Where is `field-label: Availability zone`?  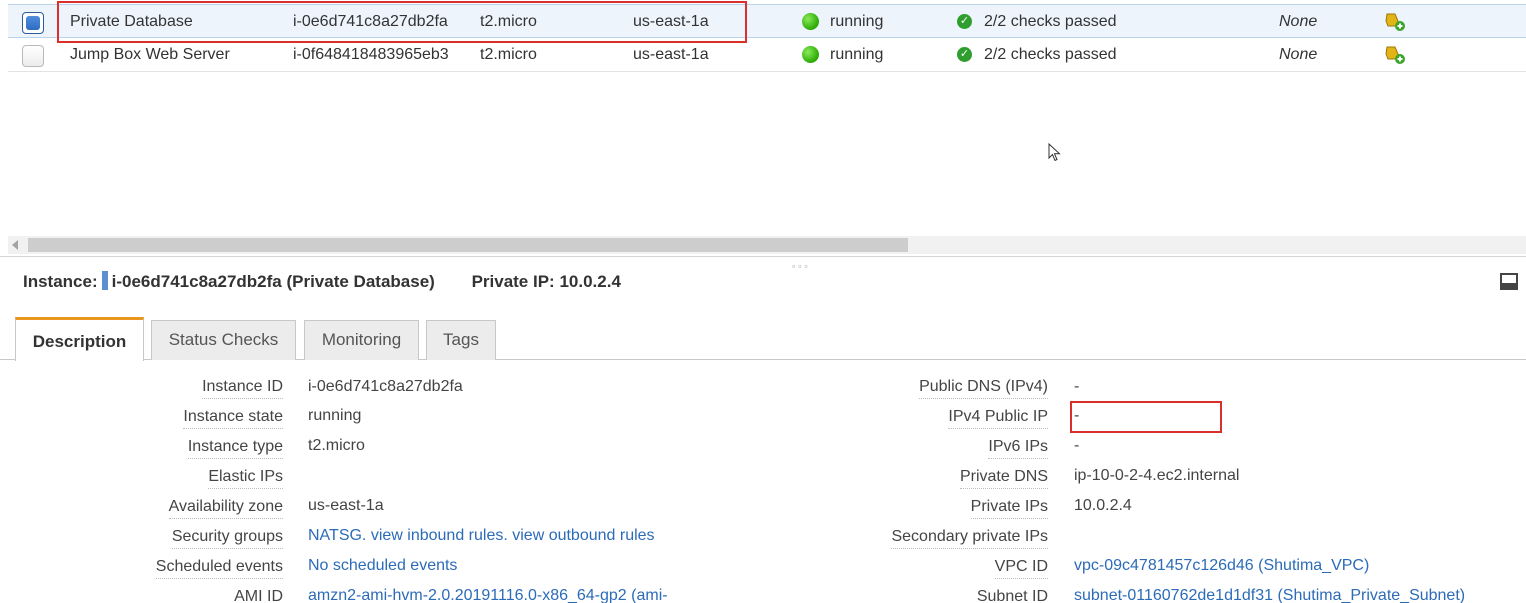
field-label: Availability zone is located at coordinates (225, 508).